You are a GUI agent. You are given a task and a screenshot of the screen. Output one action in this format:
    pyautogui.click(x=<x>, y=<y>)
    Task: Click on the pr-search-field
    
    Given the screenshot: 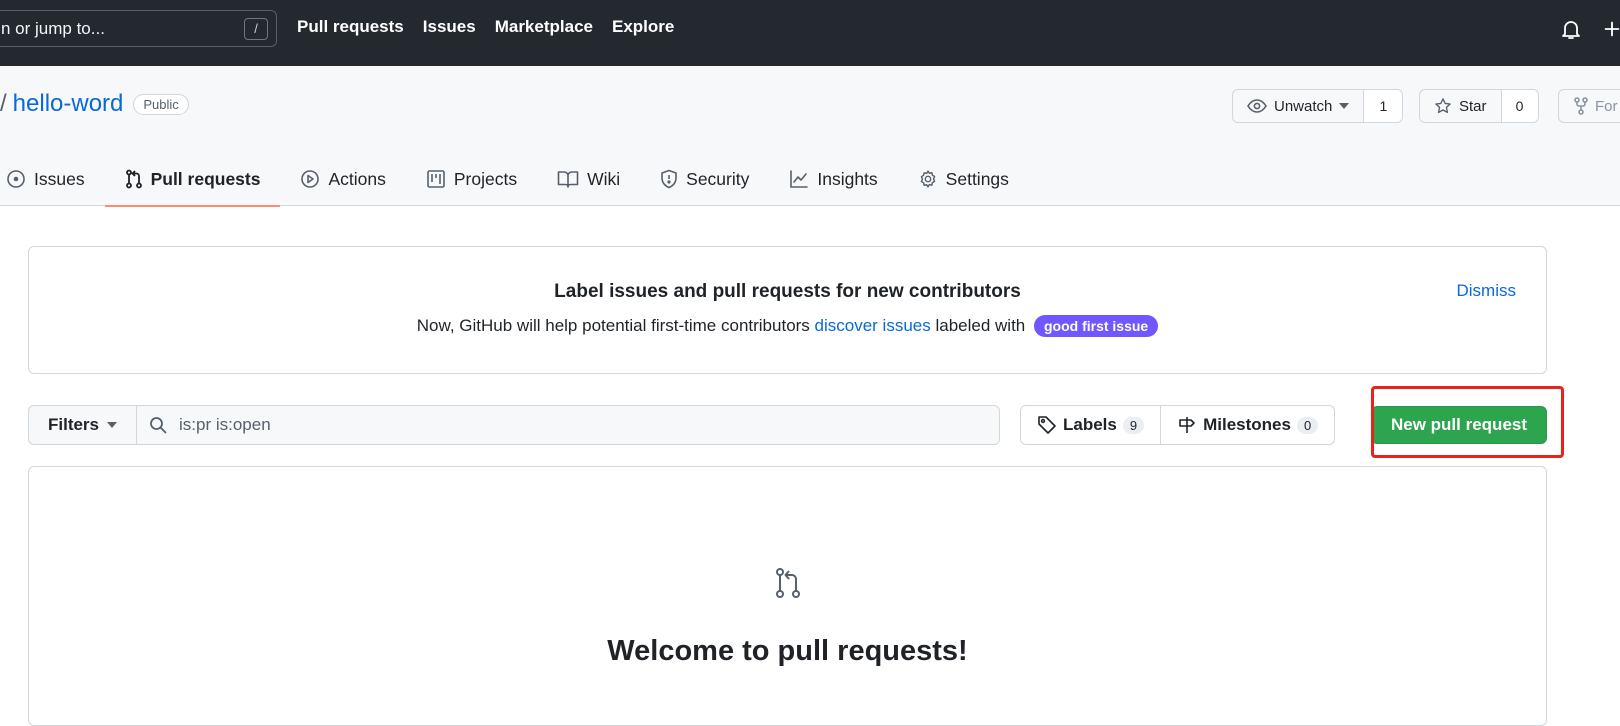 What is the action you would take?
    pyautogui.click(x=568, y=425)
    